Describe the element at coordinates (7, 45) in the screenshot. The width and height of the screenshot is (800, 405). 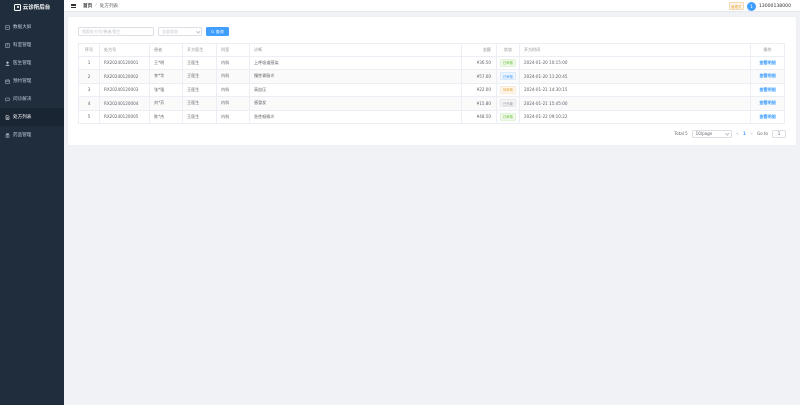
I see `department-icon` at that location.